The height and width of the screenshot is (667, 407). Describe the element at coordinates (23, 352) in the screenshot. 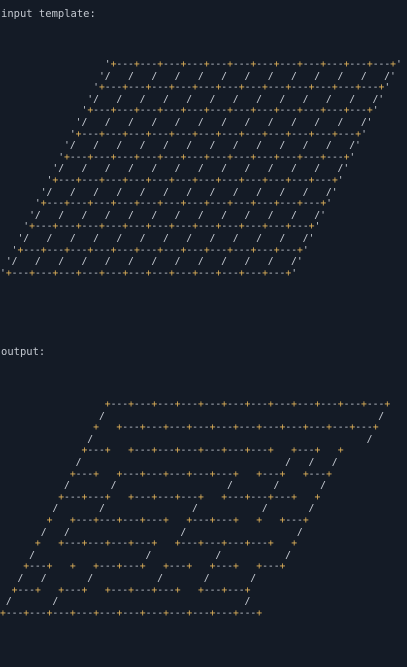

I see `output-label: output:` at that location.